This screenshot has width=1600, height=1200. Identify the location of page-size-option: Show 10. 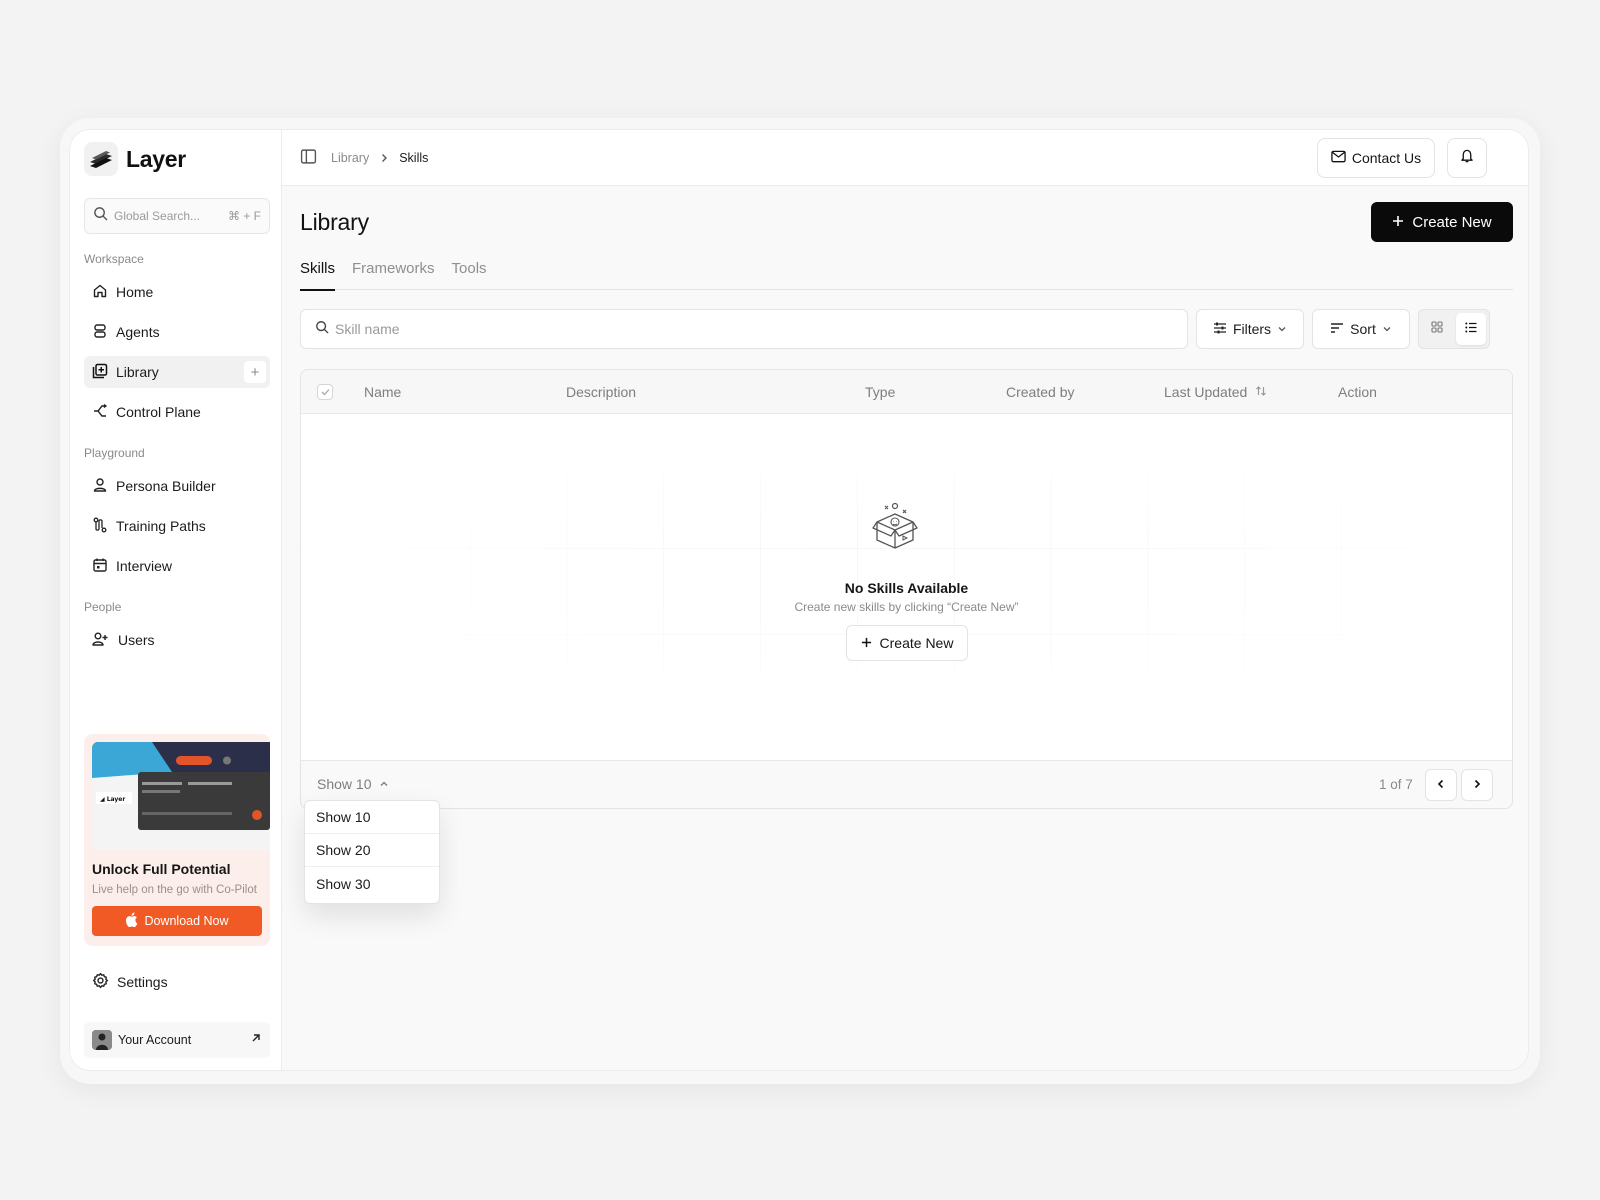
(372, 817).